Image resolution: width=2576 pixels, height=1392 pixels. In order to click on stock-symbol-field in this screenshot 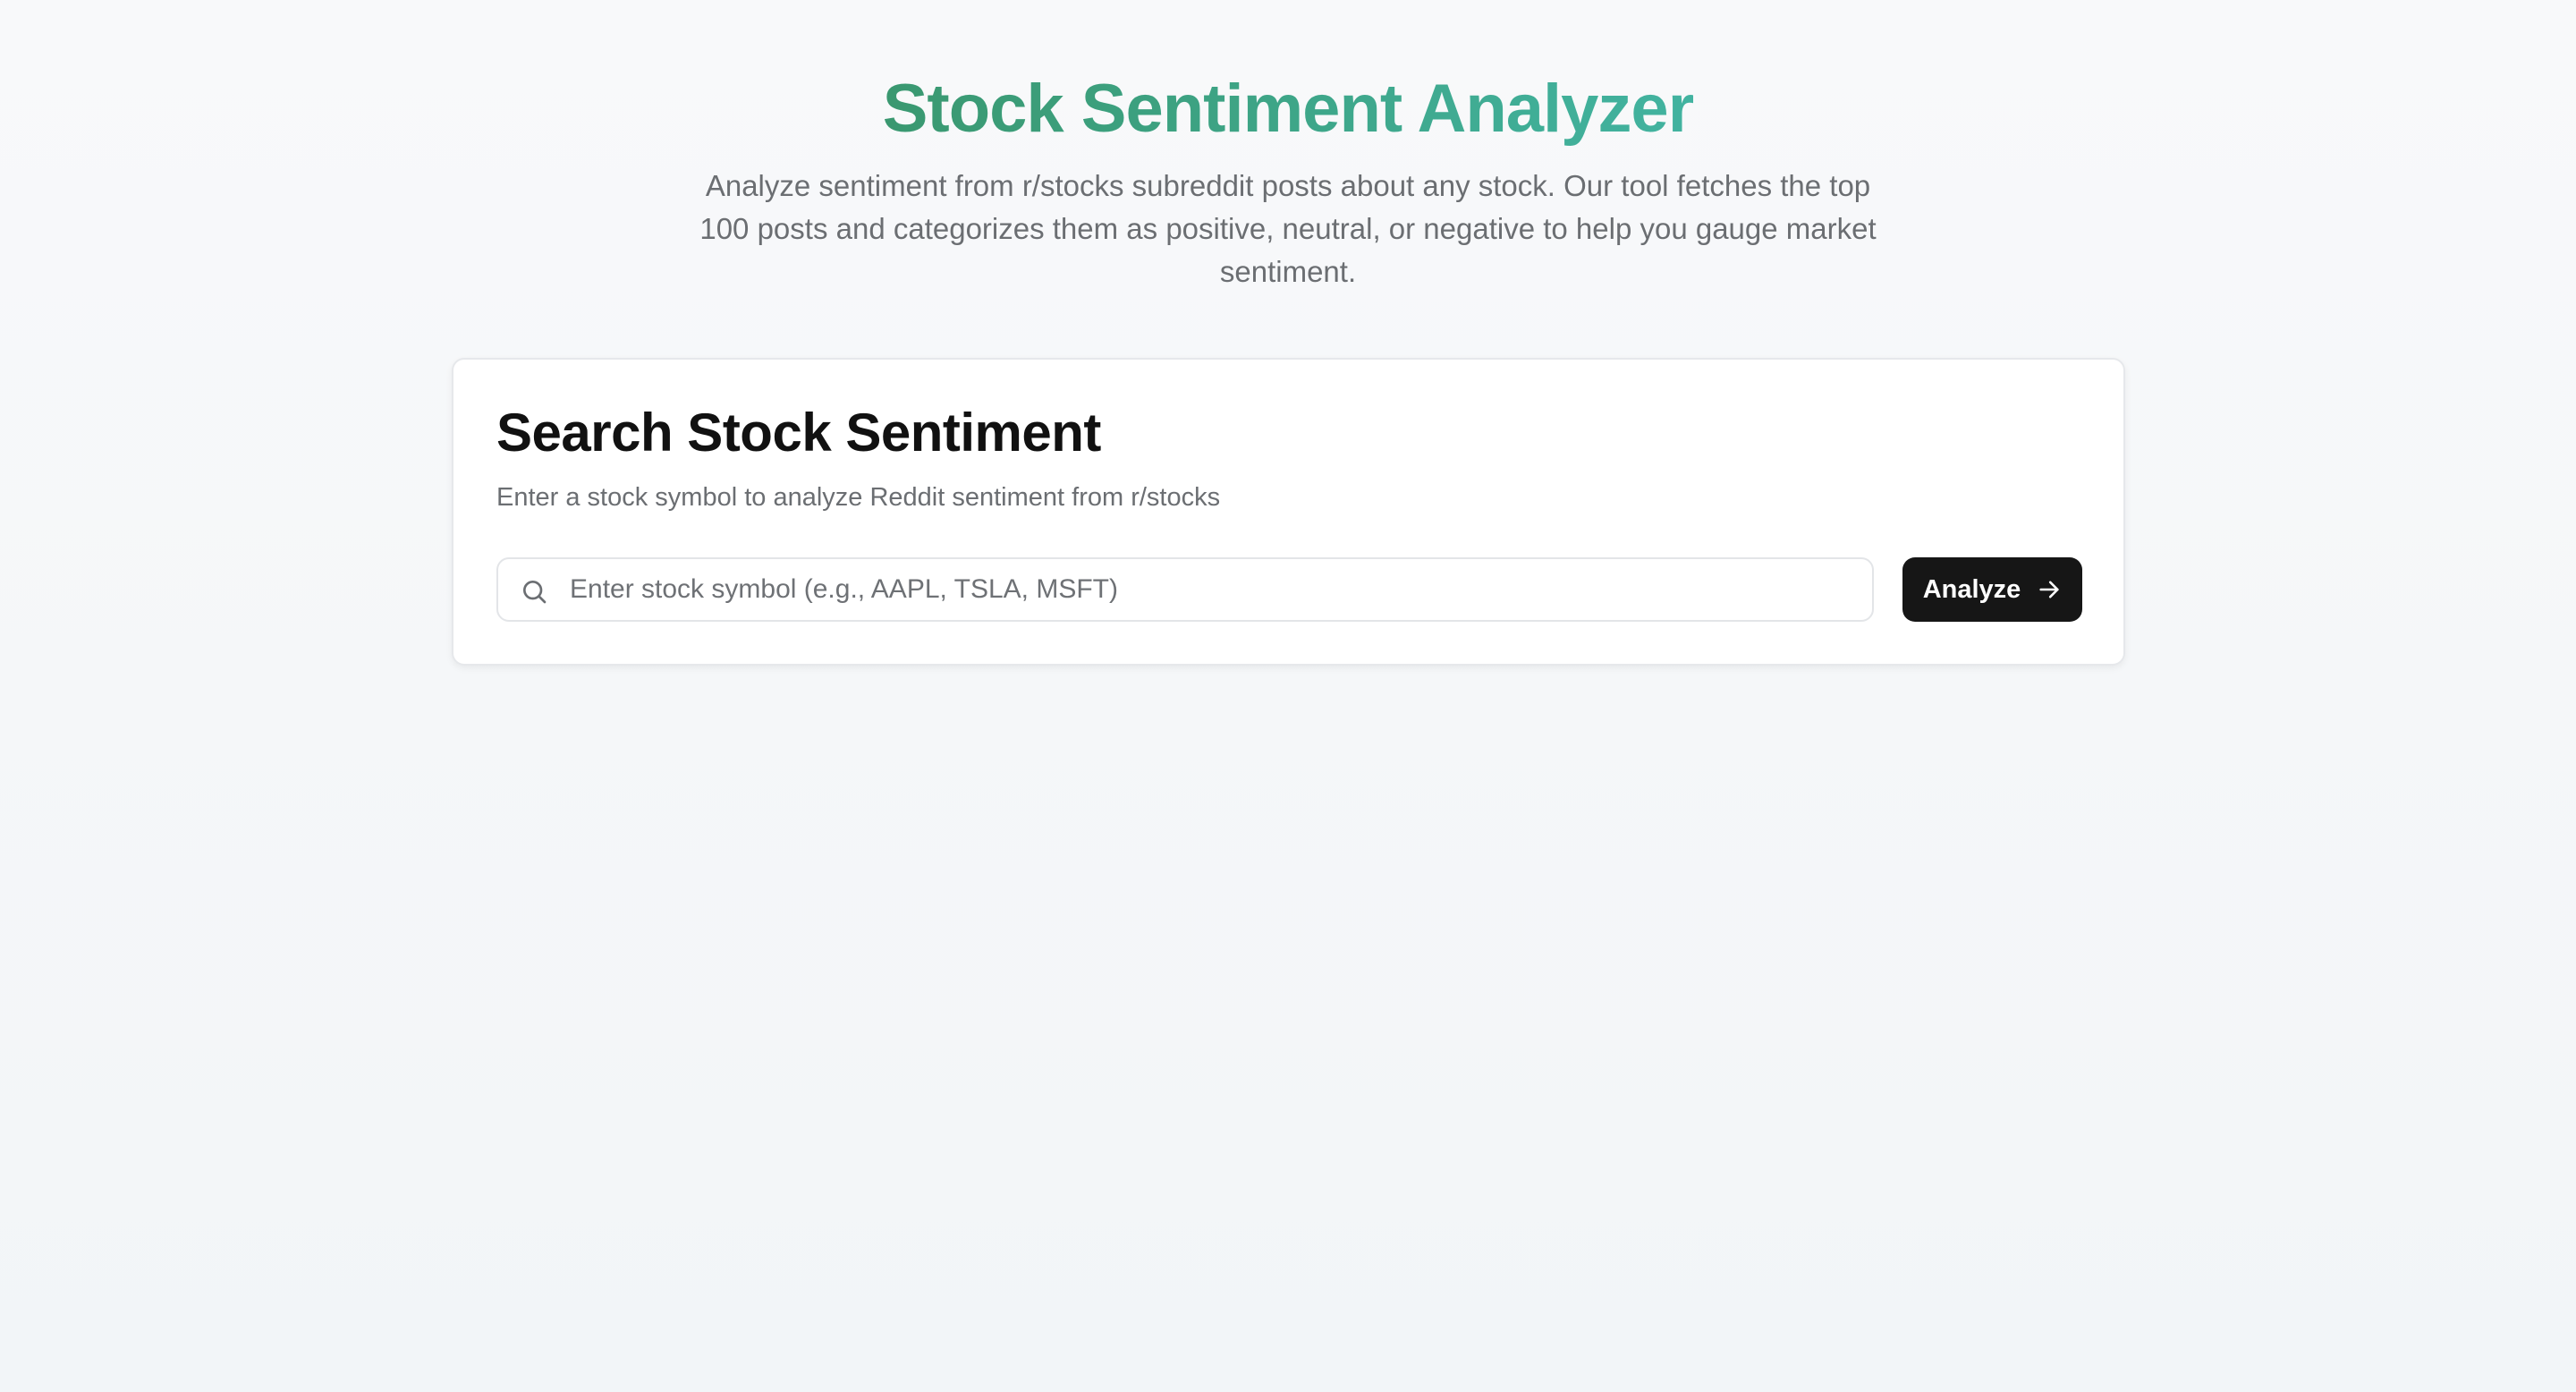, I will do `click(1185, 589)`.